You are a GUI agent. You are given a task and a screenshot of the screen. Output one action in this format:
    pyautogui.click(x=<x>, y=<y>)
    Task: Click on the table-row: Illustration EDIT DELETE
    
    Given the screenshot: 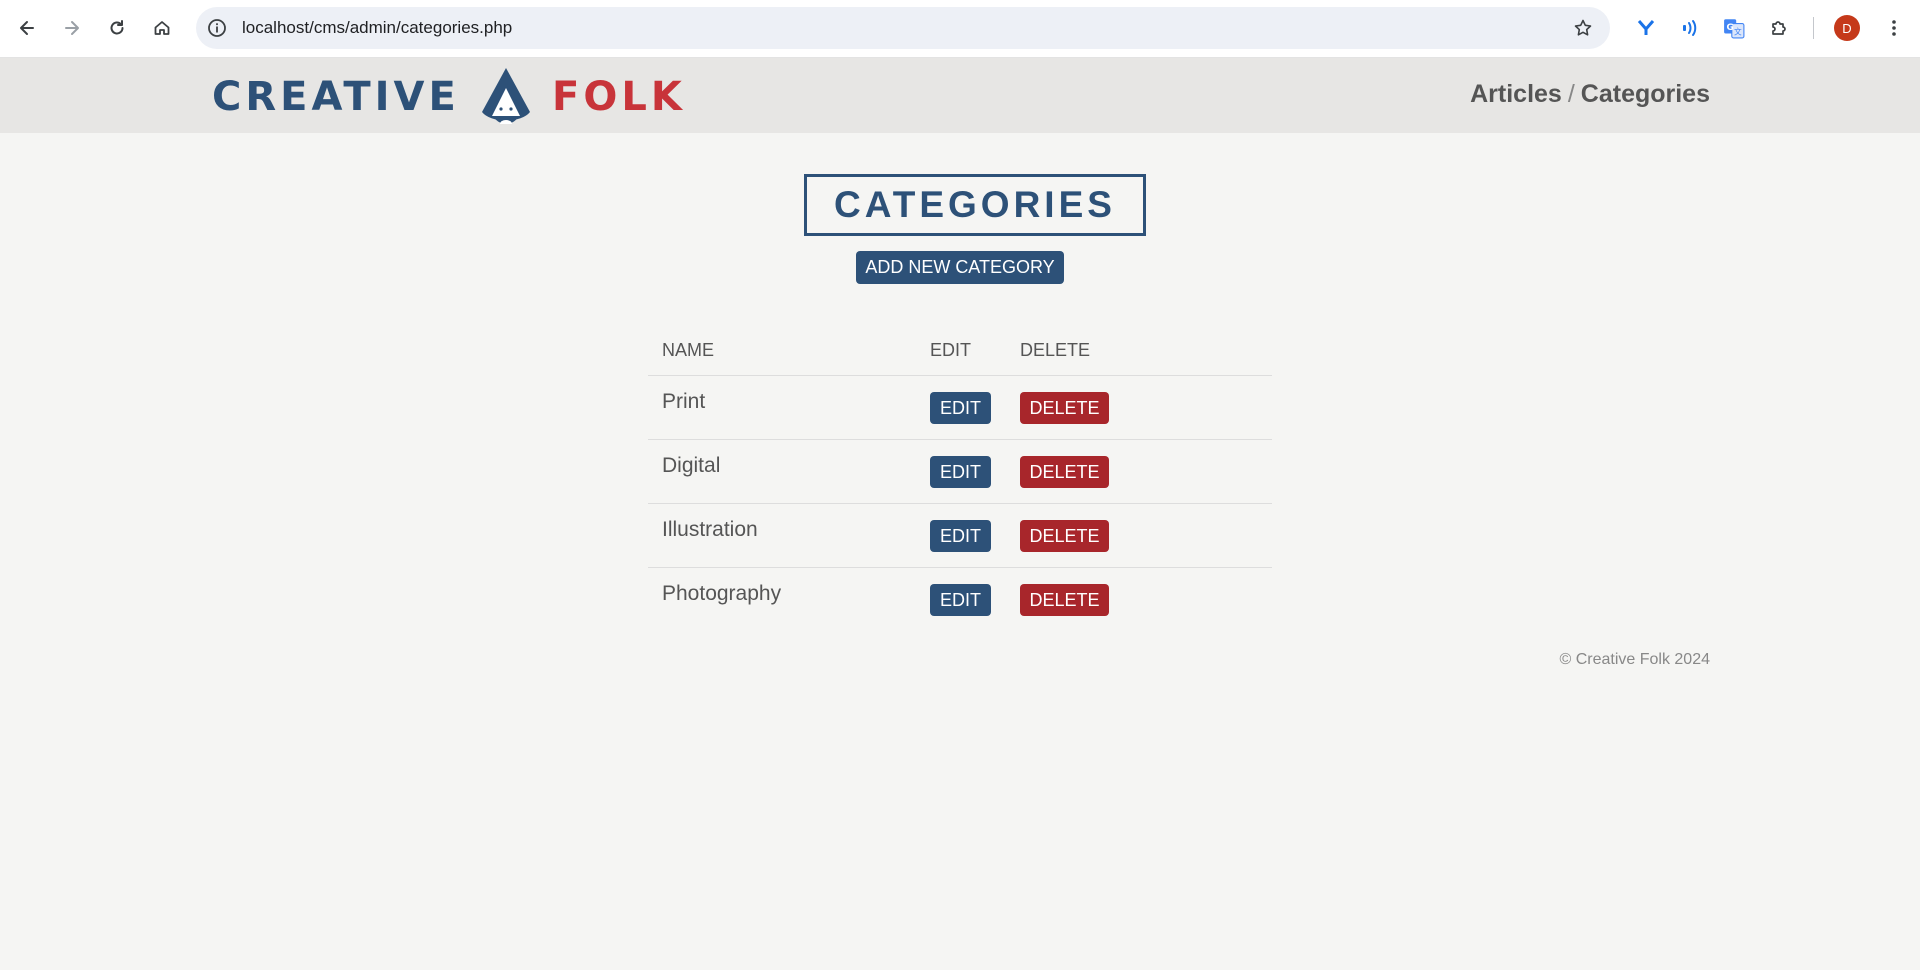 What is the action you would take?
    pyautogui.click(x=960, y=536)
    